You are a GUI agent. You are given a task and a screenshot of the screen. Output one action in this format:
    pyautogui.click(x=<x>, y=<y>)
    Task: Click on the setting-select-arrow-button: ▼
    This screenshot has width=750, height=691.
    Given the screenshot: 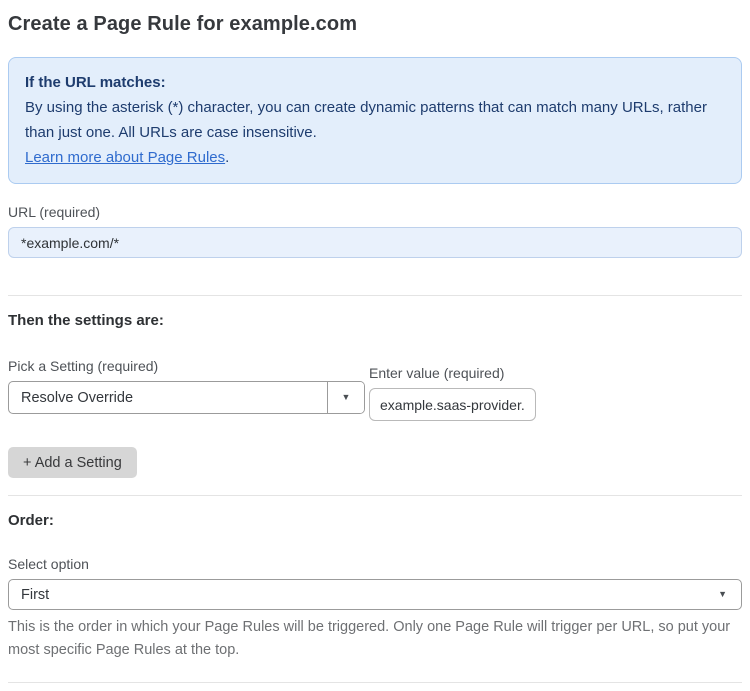 What is the action you would take?
    pyautogui.click(x=345, y=397)
    